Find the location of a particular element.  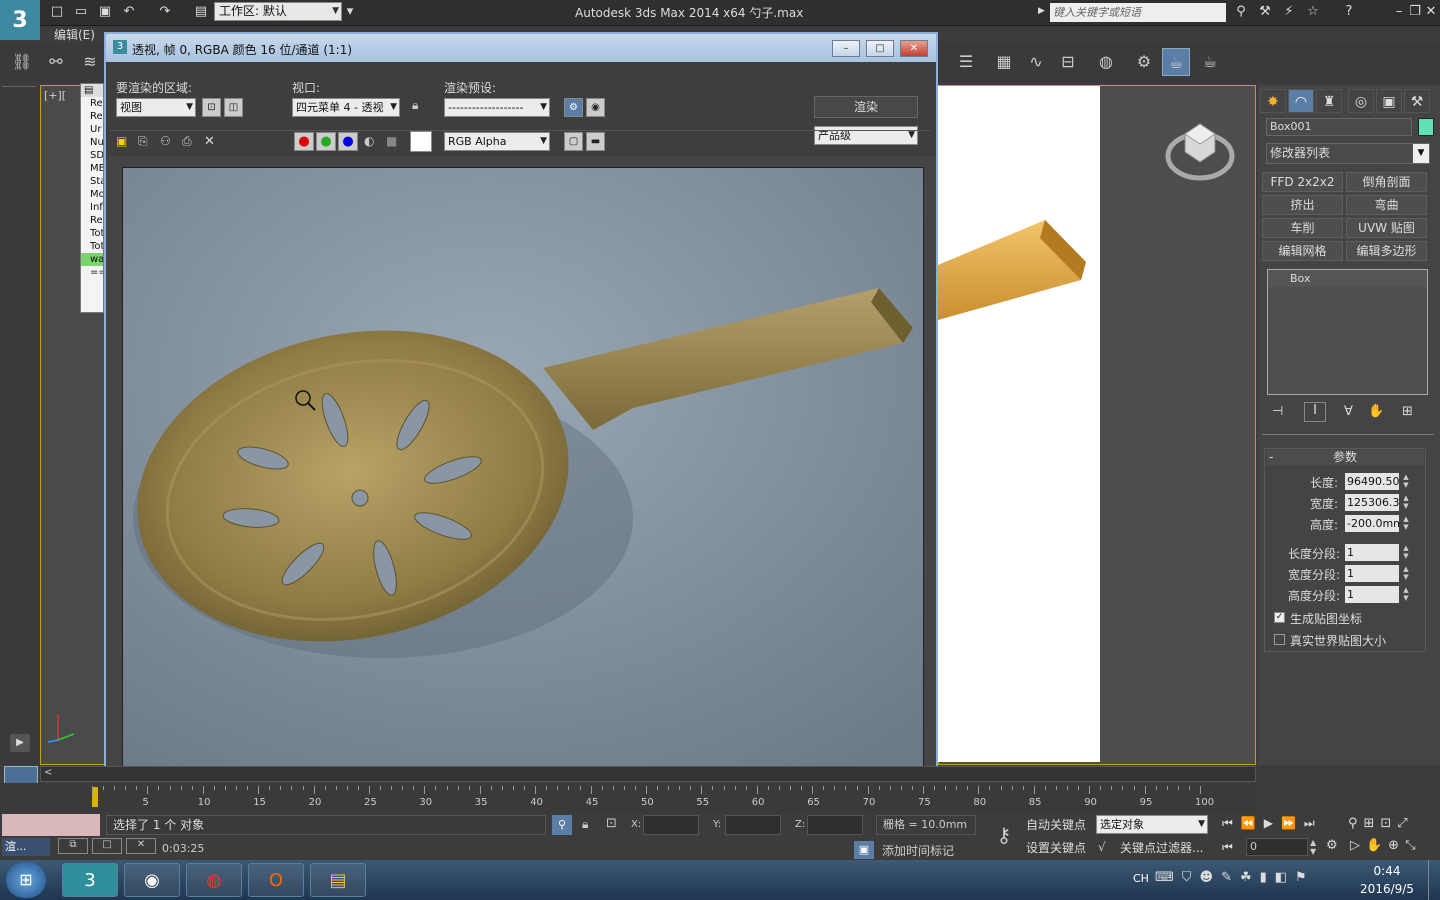

customize-icon: ▾ is located at coordinates (350, 12).